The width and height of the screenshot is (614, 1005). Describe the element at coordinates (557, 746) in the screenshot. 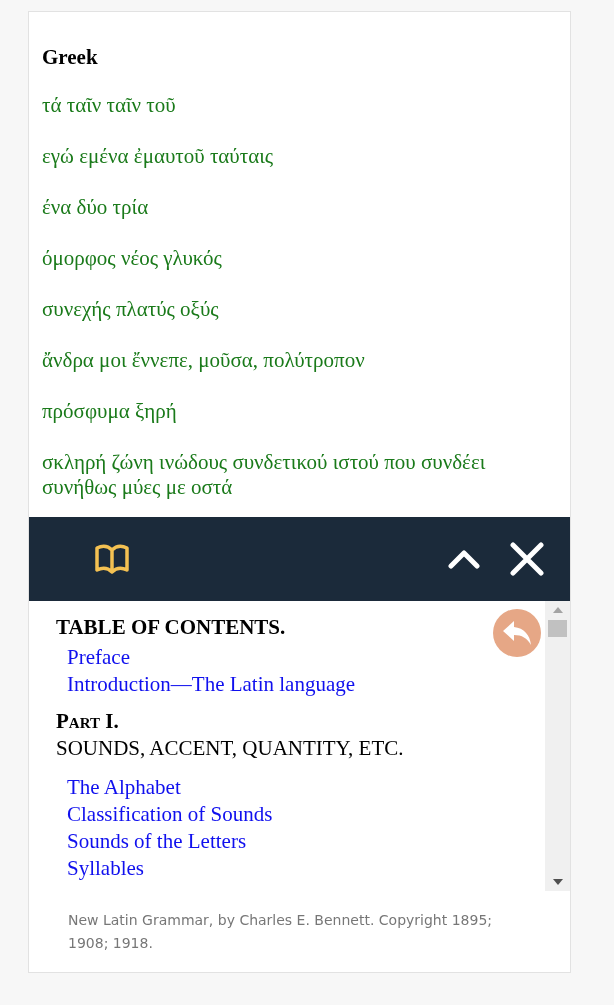

I see `scrollbar` at that location.